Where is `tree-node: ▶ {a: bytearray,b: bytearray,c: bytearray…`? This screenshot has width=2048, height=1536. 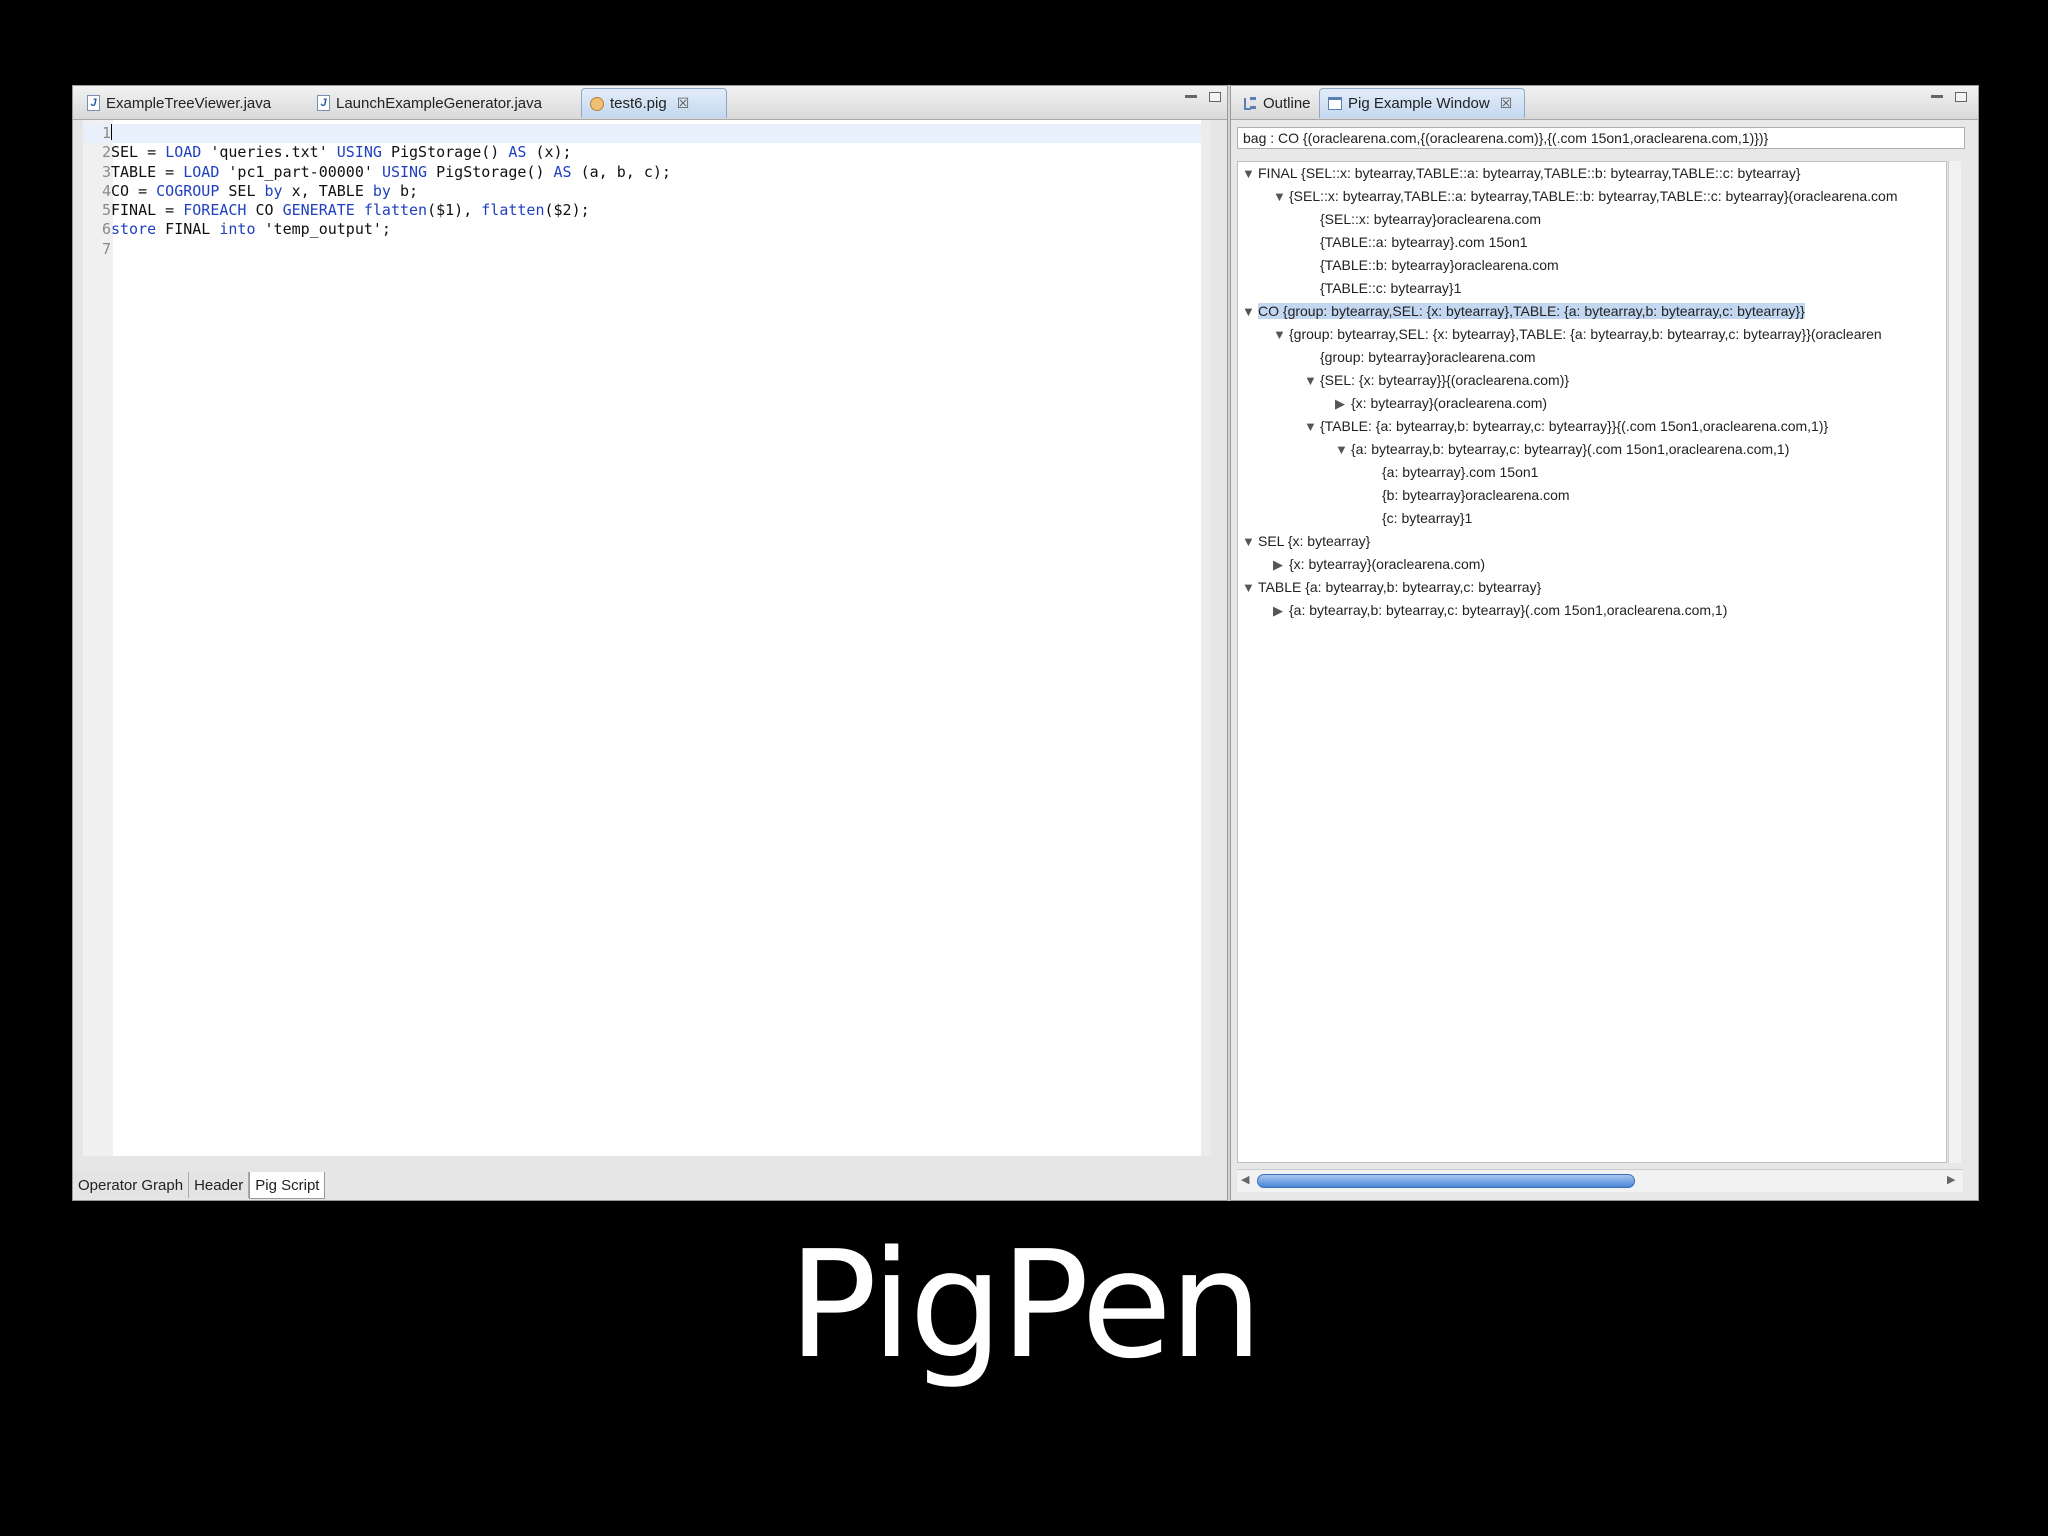 tree-node: ▶ {a: bytearray,b: bytearray,c: bytearray… is located at coordinates (1500, 610).